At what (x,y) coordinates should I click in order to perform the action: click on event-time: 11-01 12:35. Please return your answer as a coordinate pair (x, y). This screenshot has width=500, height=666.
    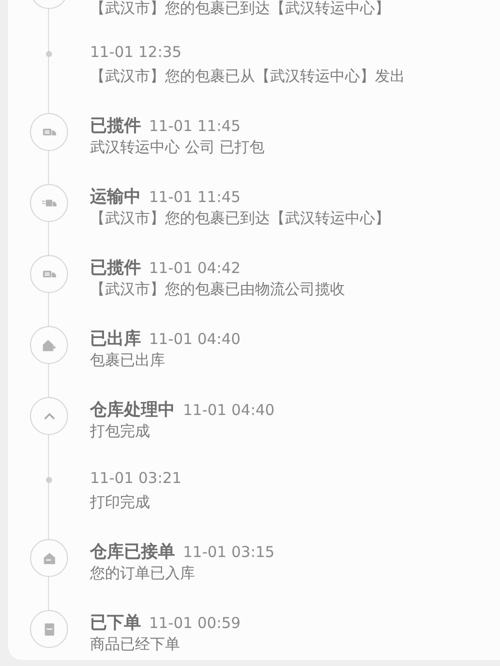
    Looking at the image, I should click on (136, 52).